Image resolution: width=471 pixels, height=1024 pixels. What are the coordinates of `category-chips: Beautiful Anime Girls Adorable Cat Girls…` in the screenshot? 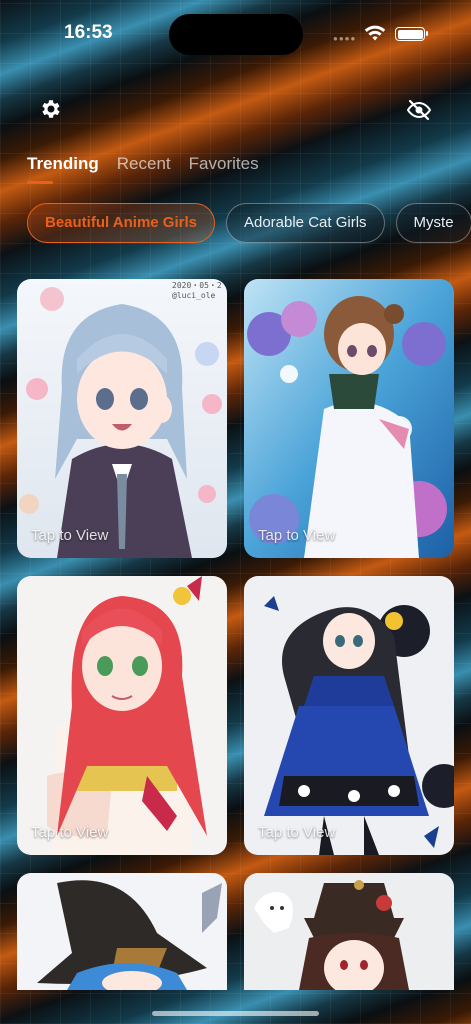 It's located at (249, 223).